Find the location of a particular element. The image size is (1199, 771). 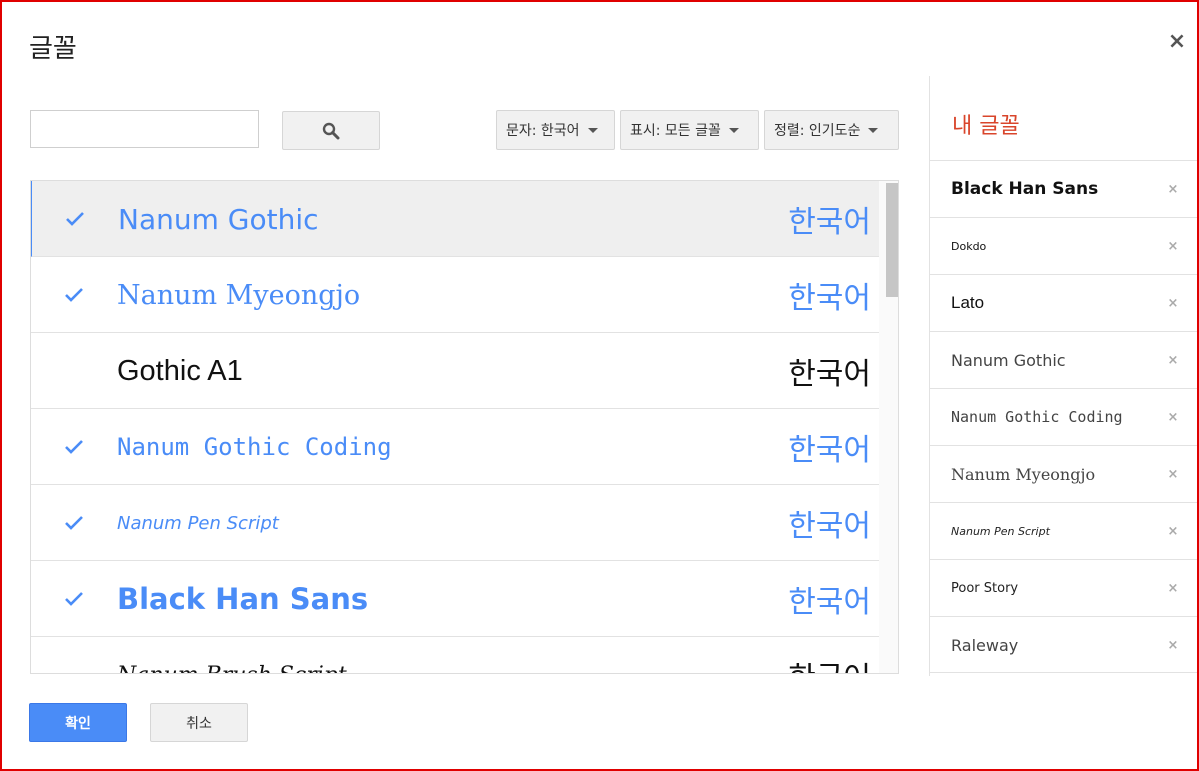

my-font-item: Nanum Gothic Coding × is located at coordinates (1063, 416).